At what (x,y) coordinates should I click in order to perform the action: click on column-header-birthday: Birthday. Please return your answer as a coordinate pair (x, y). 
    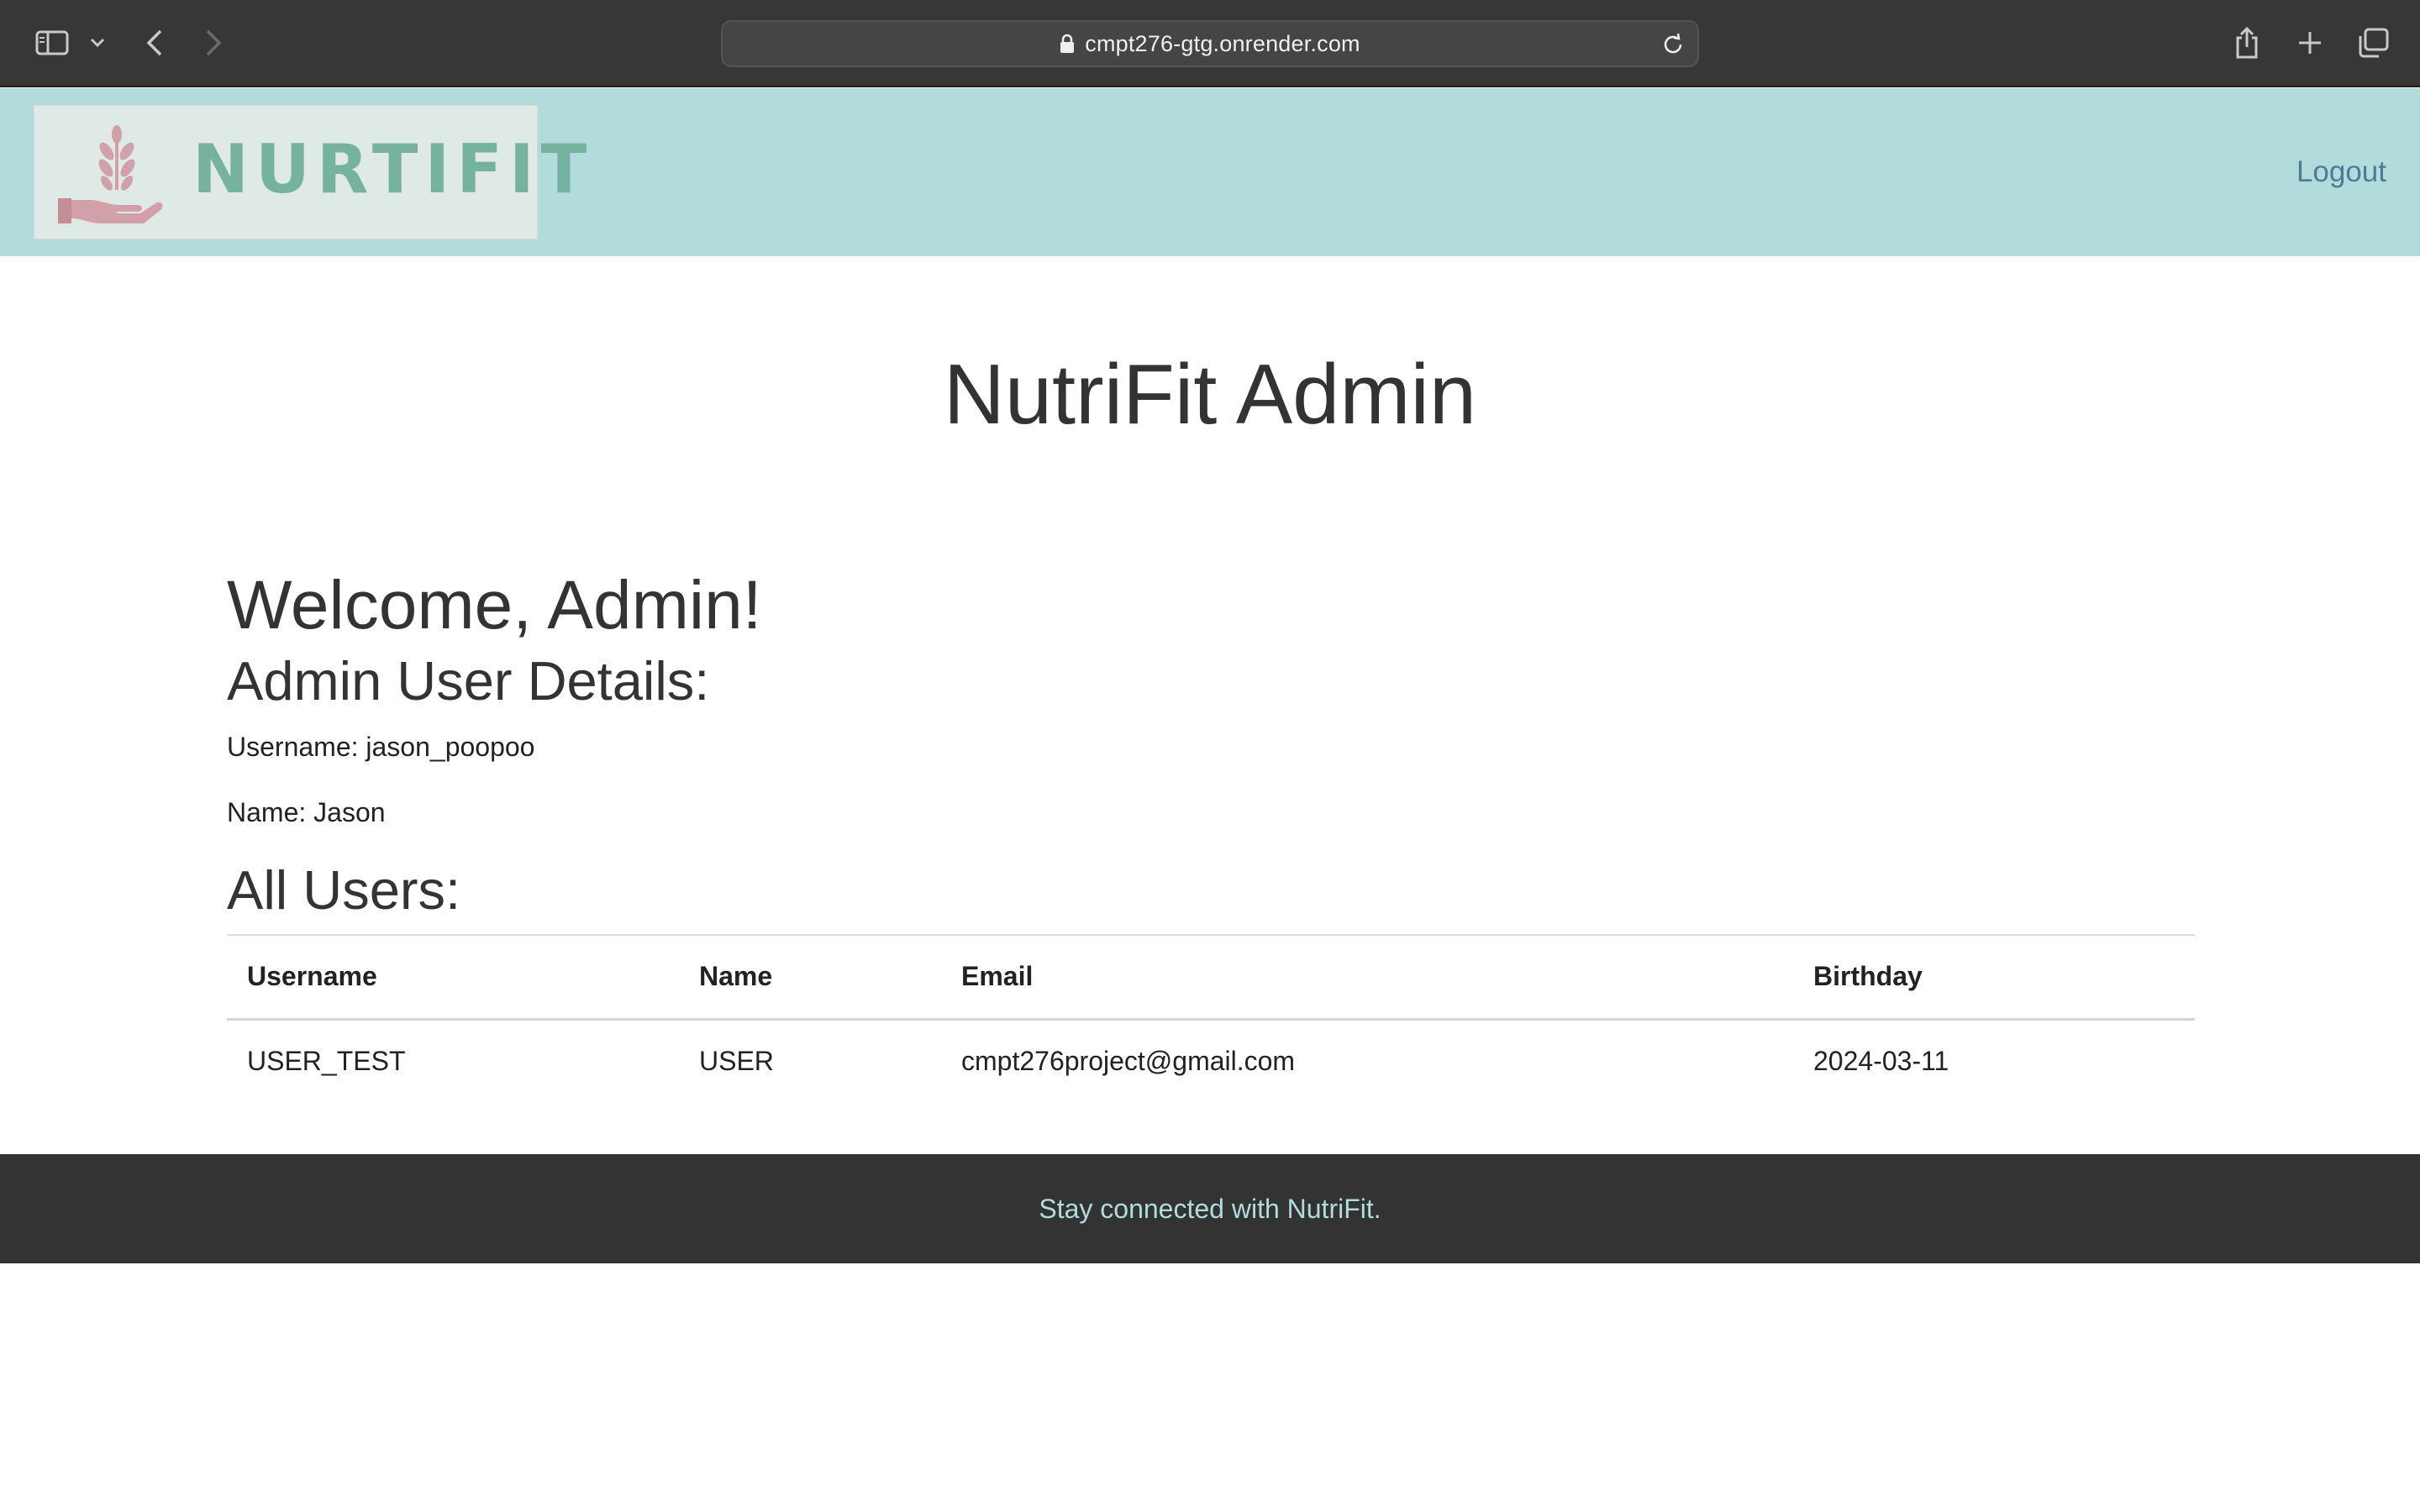
    Looking at the image, I should click on (1994, 977).